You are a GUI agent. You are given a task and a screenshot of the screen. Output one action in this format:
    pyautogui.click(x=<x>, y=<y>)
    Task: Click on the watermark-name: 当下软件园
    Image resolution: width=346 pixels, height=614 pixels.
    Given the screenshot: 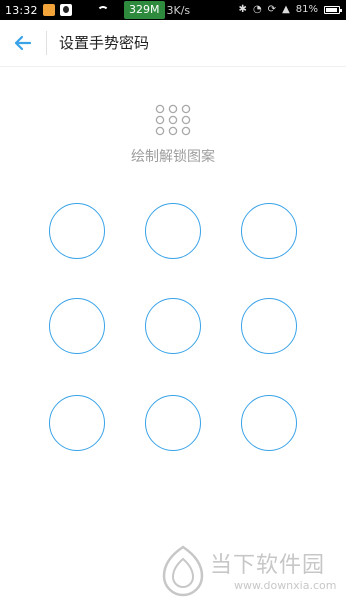 What is the action you would take?
    pyautogui.click(x=268, y=565)
    